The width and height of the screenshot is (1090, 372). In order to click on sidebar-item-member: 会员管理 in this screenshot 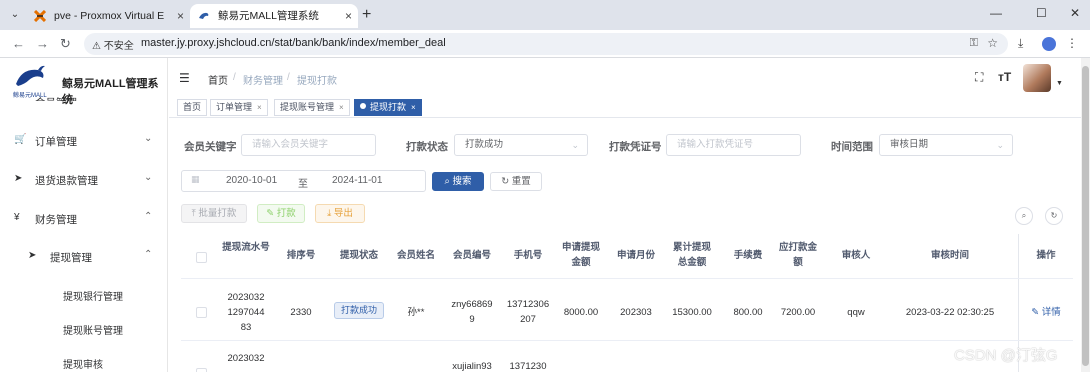, I will do `click(56, 98)`.